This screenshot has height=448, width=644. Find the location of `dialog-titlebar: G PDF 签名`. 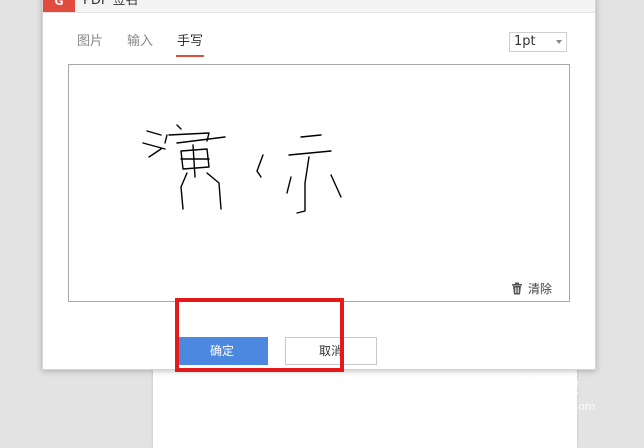

dialog-titlebar: G PDF 签名 is located at coordinates (319, 6).